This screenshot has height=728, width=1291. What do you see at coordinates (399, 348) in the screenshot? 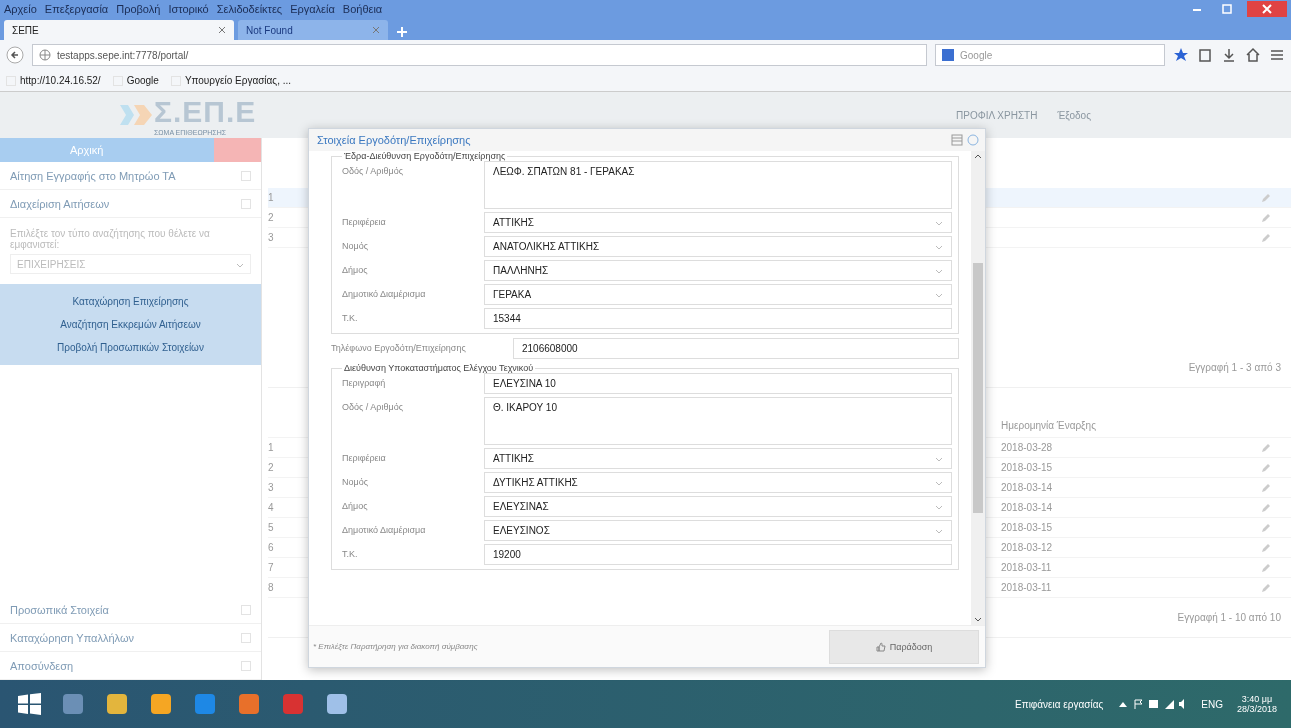
I see `field-label: Τηλέφωνο Εργοδότη/Επιχείρησης` at bounding box center [399, 348].